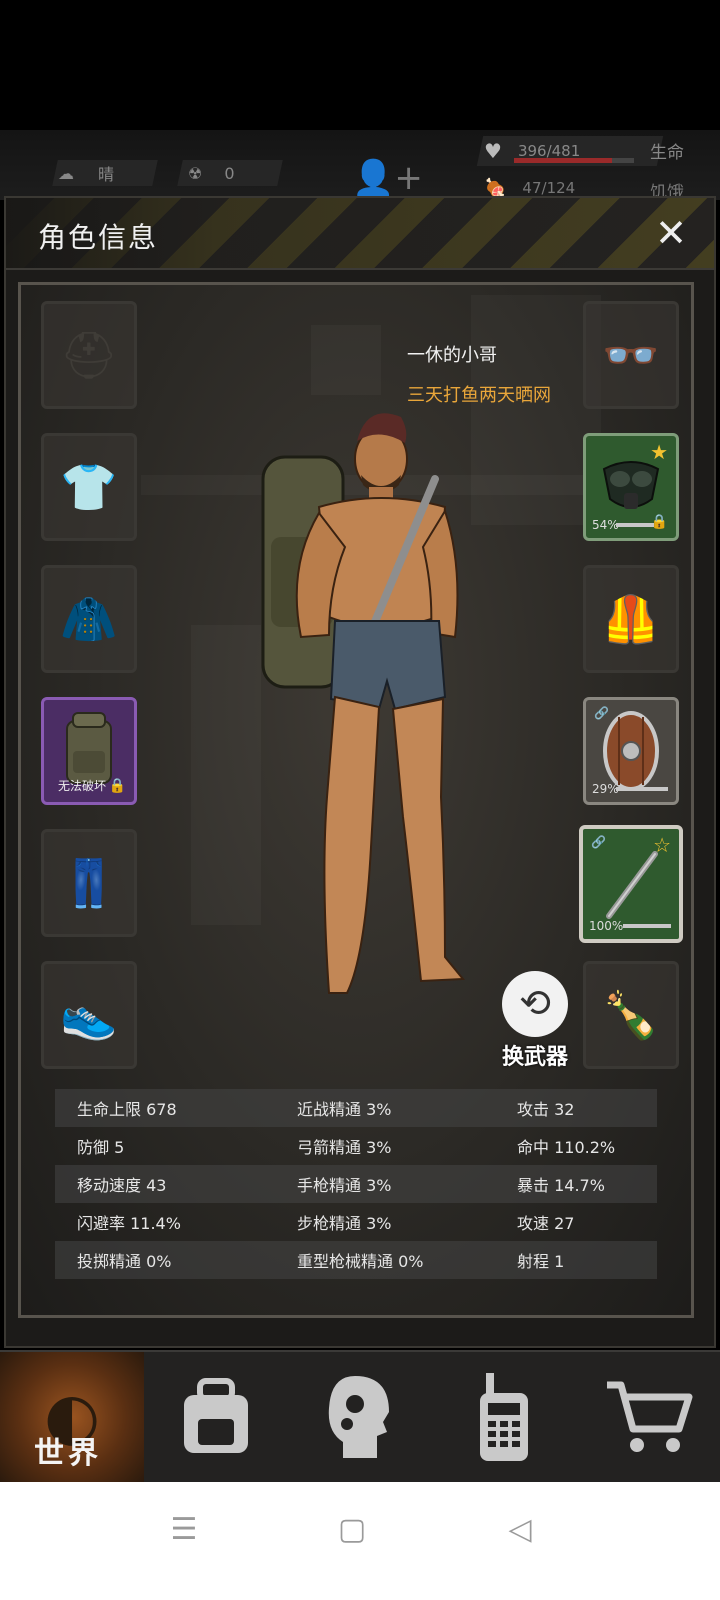 This screenshot has width=720, height=1600. I want to click on stat-dodge: 闪避率 11.4%, so click(129, 1223).